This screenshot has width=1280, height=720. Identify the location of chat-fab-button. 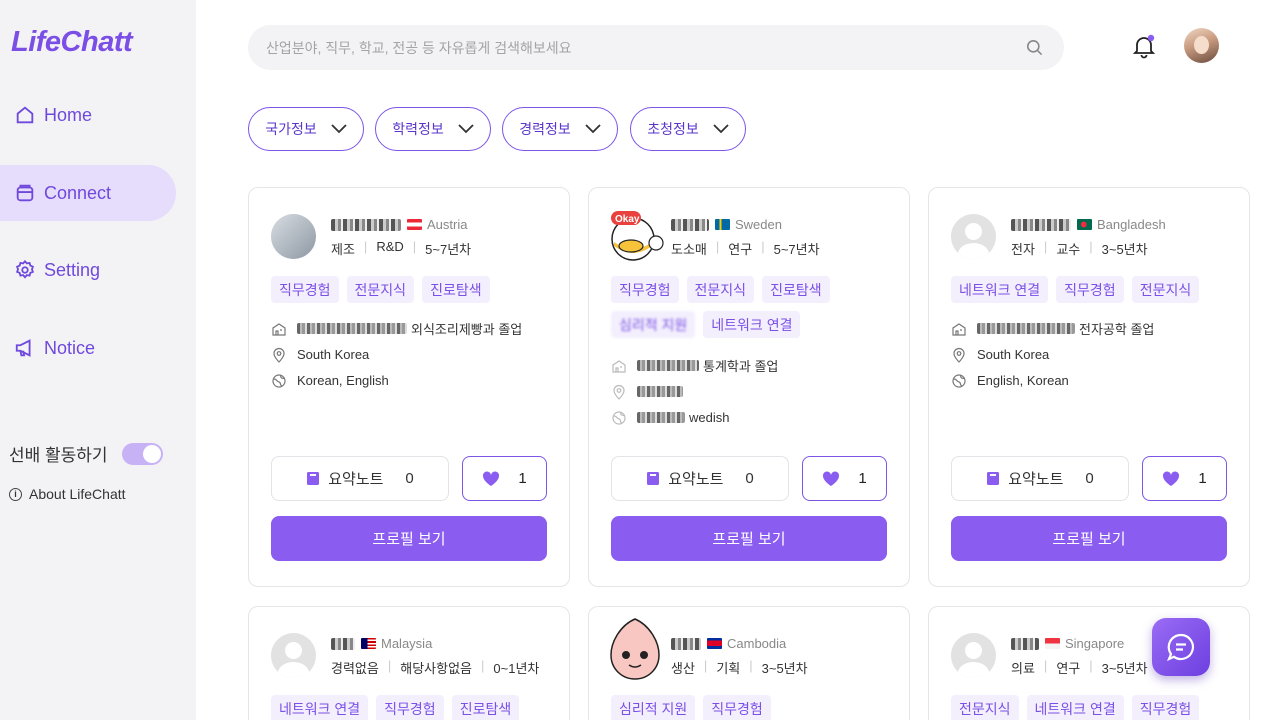
(1181, 647).